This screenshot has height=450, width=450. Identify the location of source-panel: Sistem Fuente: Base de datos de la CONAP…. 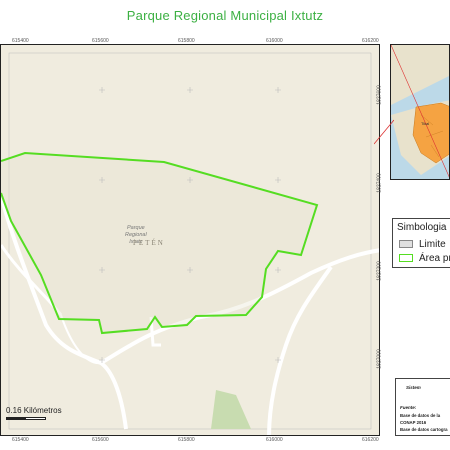
(422, 407).